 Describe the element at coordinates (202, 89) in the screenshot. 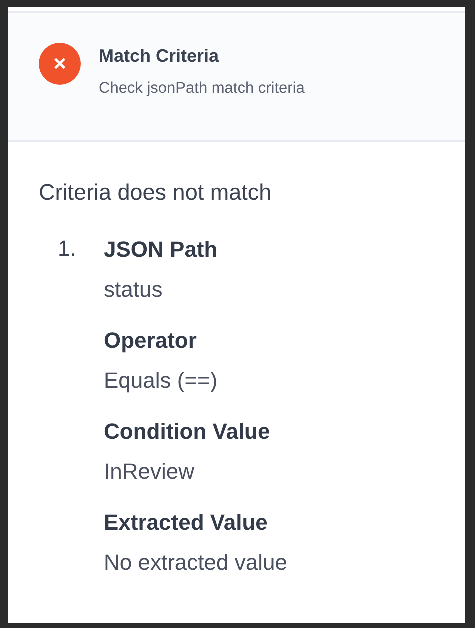

I see `card-subtitle: Check jsonPath match criteria` at that location.